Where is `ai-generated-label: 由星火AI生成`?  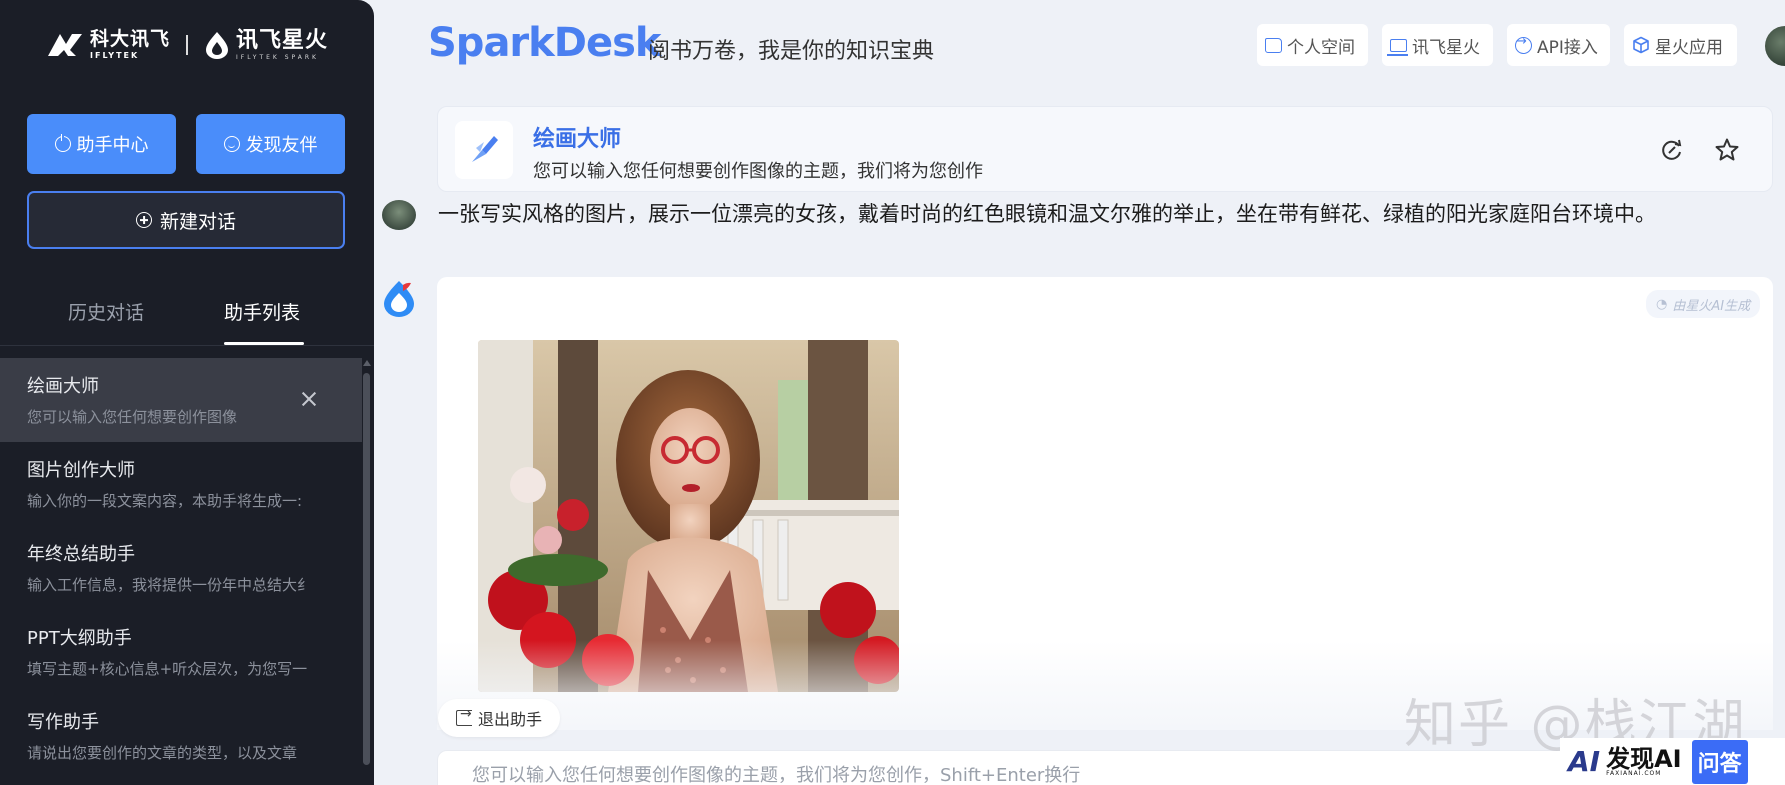 ai-generated-label: 由星火AI生成 is located at coordinates (1711, 306).